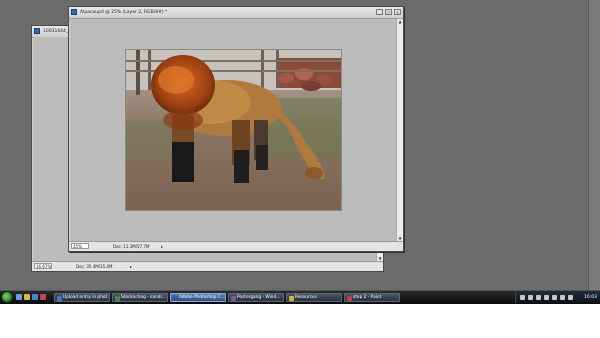 Image resolution: width=600 pixels, height=338 pixels. What do you see at coordinates (35, 297) in the screenshot?
I see `quicklaunch-browser-icon` at bounding box center [35, 297].